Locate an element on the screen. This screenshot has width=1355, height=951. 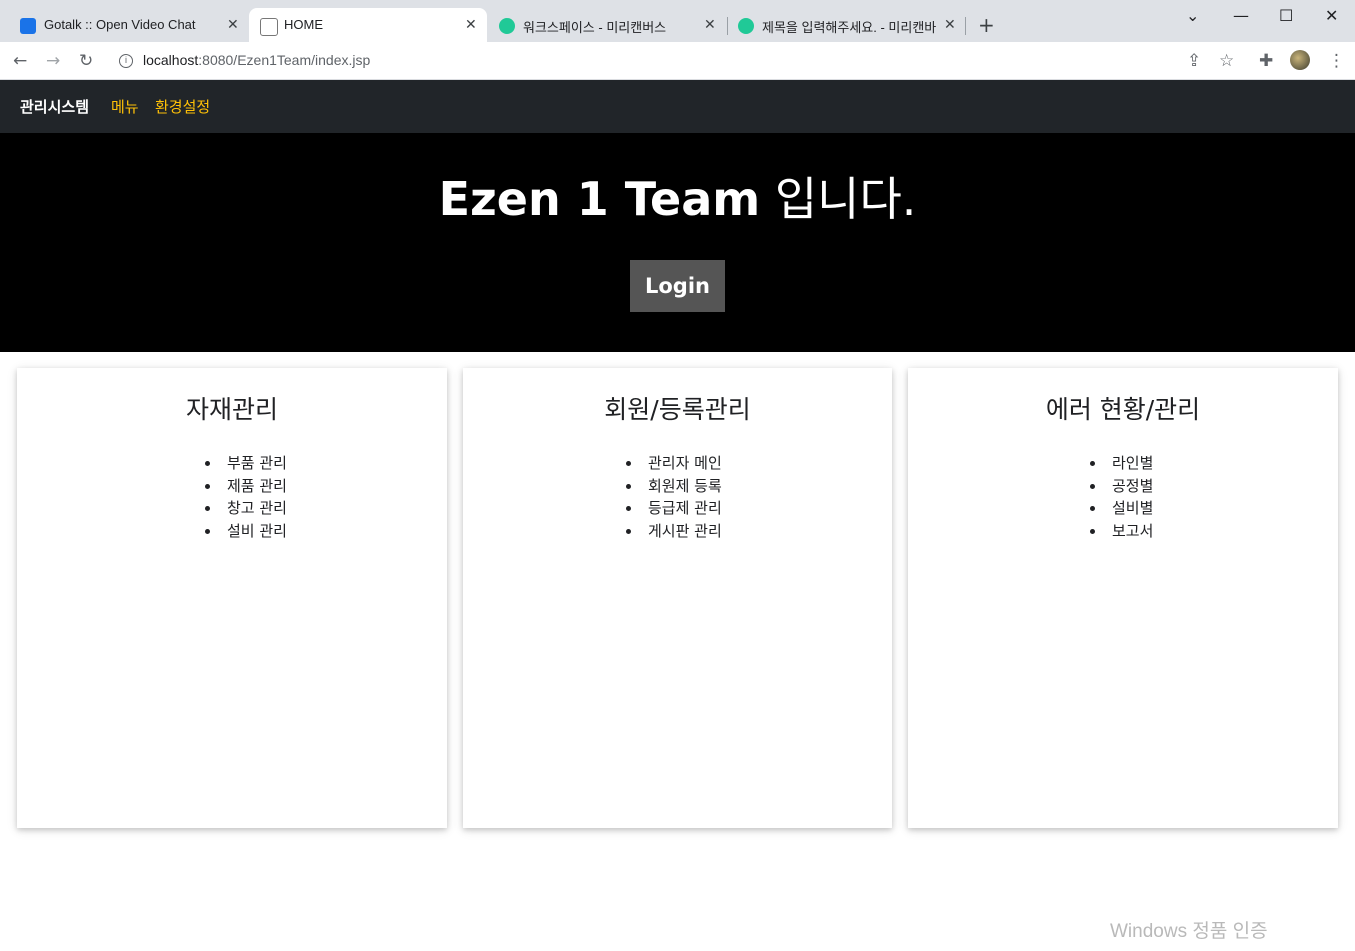
tab-home: HOME ✕ is located at coordinates (368, 25).